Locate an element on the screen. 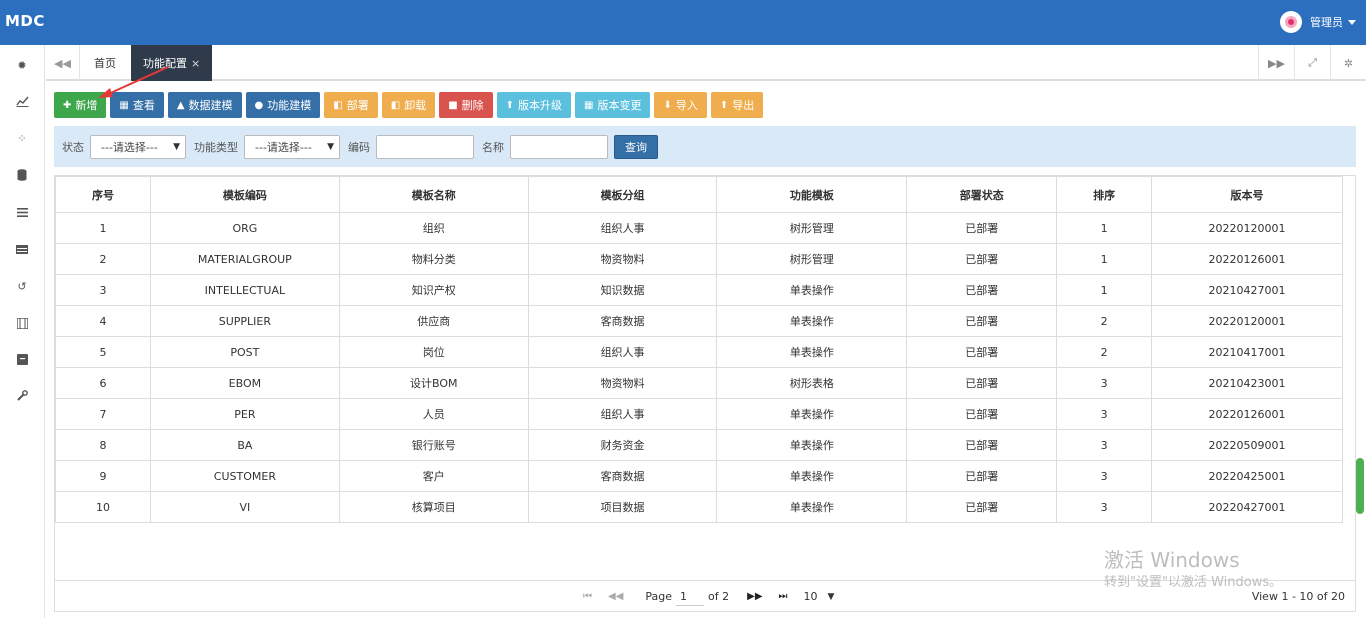 This screenshot has width=1366, height=618. table-cell: 2 is located at coordinates (103, 259).